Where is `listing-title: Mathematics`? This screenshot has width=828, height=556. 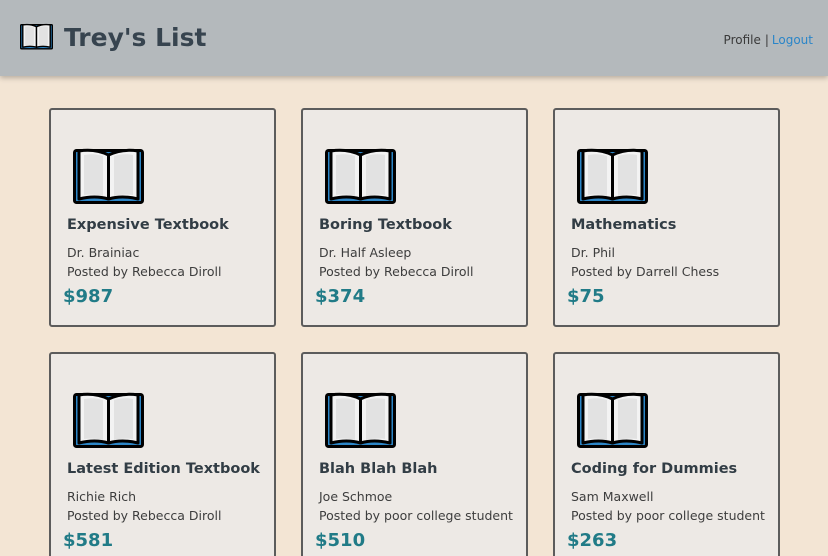
listing-title: Mathematics is located at coordinates (623, 225).